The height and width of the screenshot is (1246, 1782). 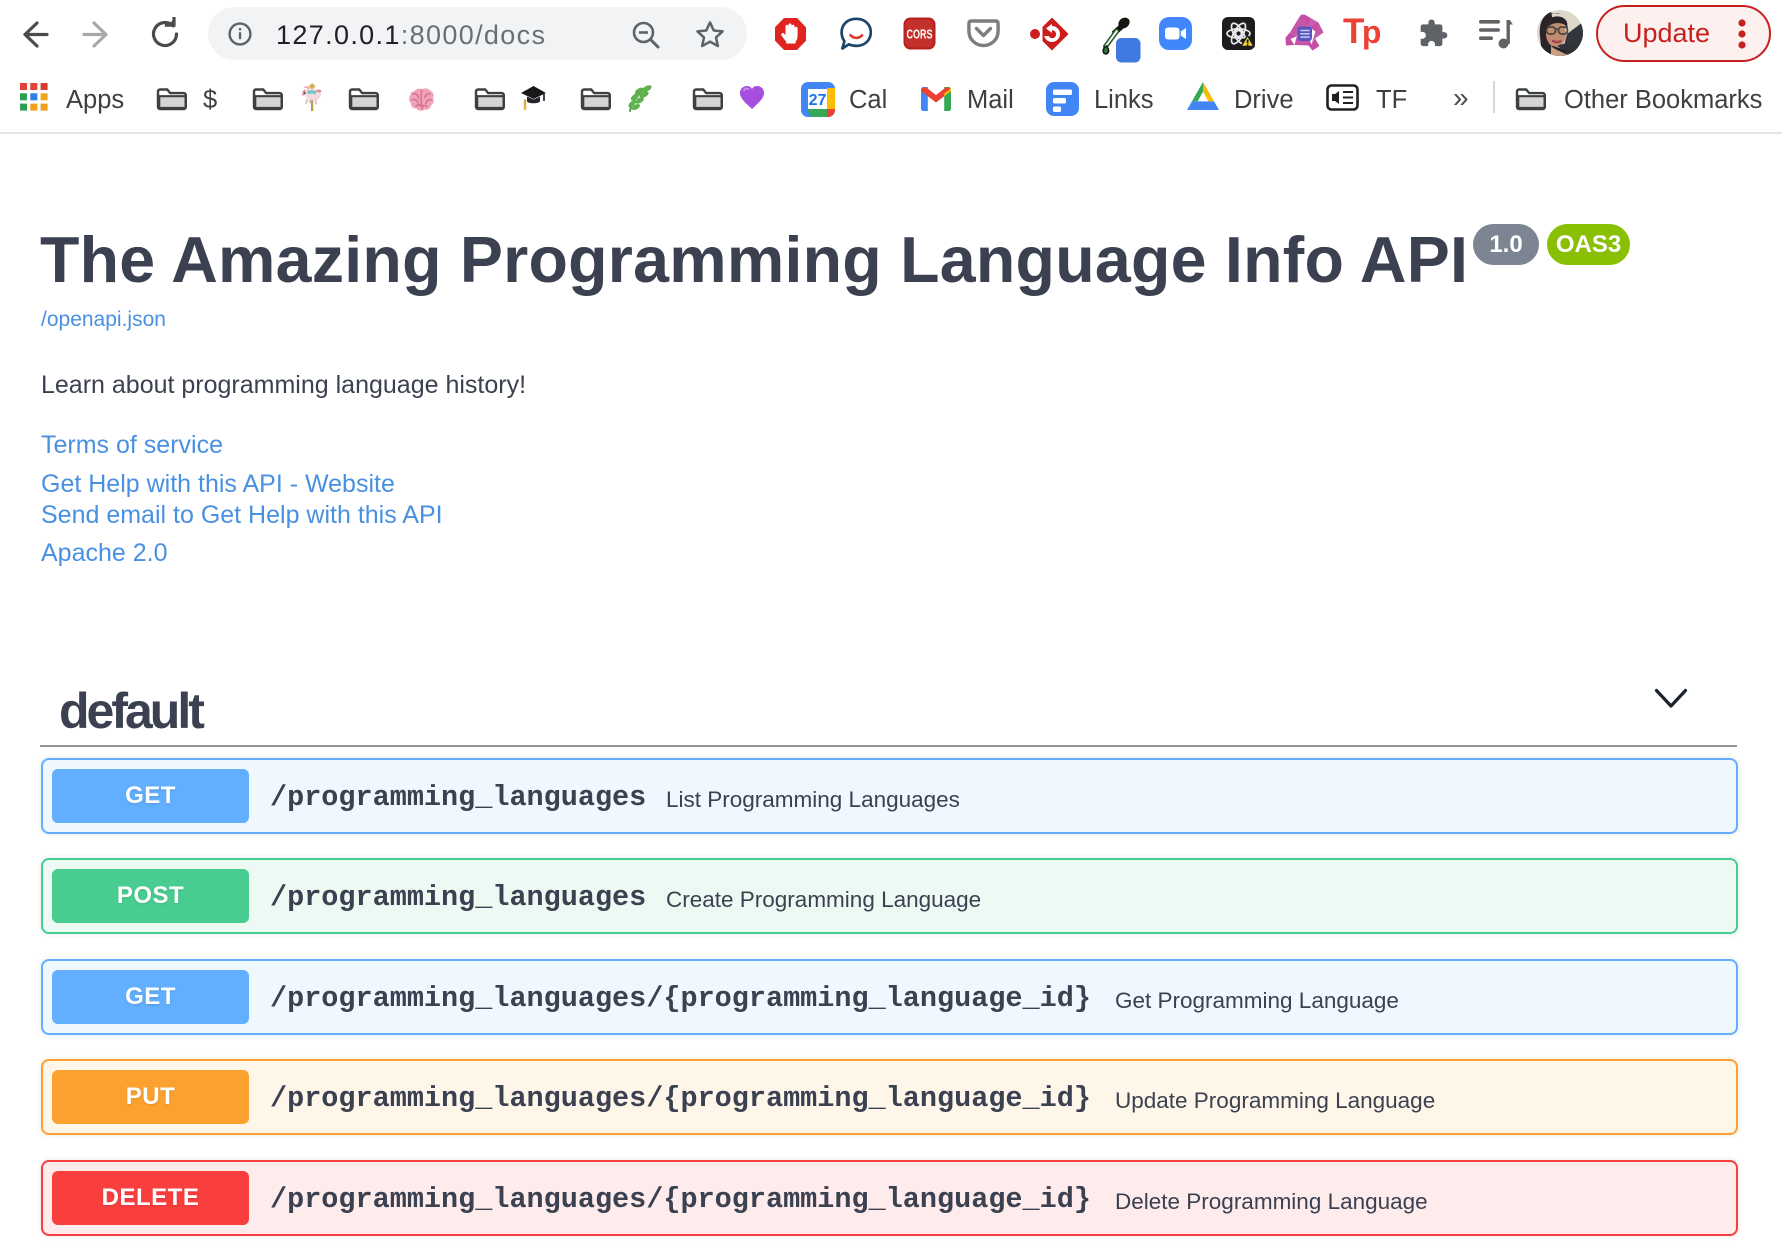 I want to click on svg-text: 27, so click(x=818, y=100).